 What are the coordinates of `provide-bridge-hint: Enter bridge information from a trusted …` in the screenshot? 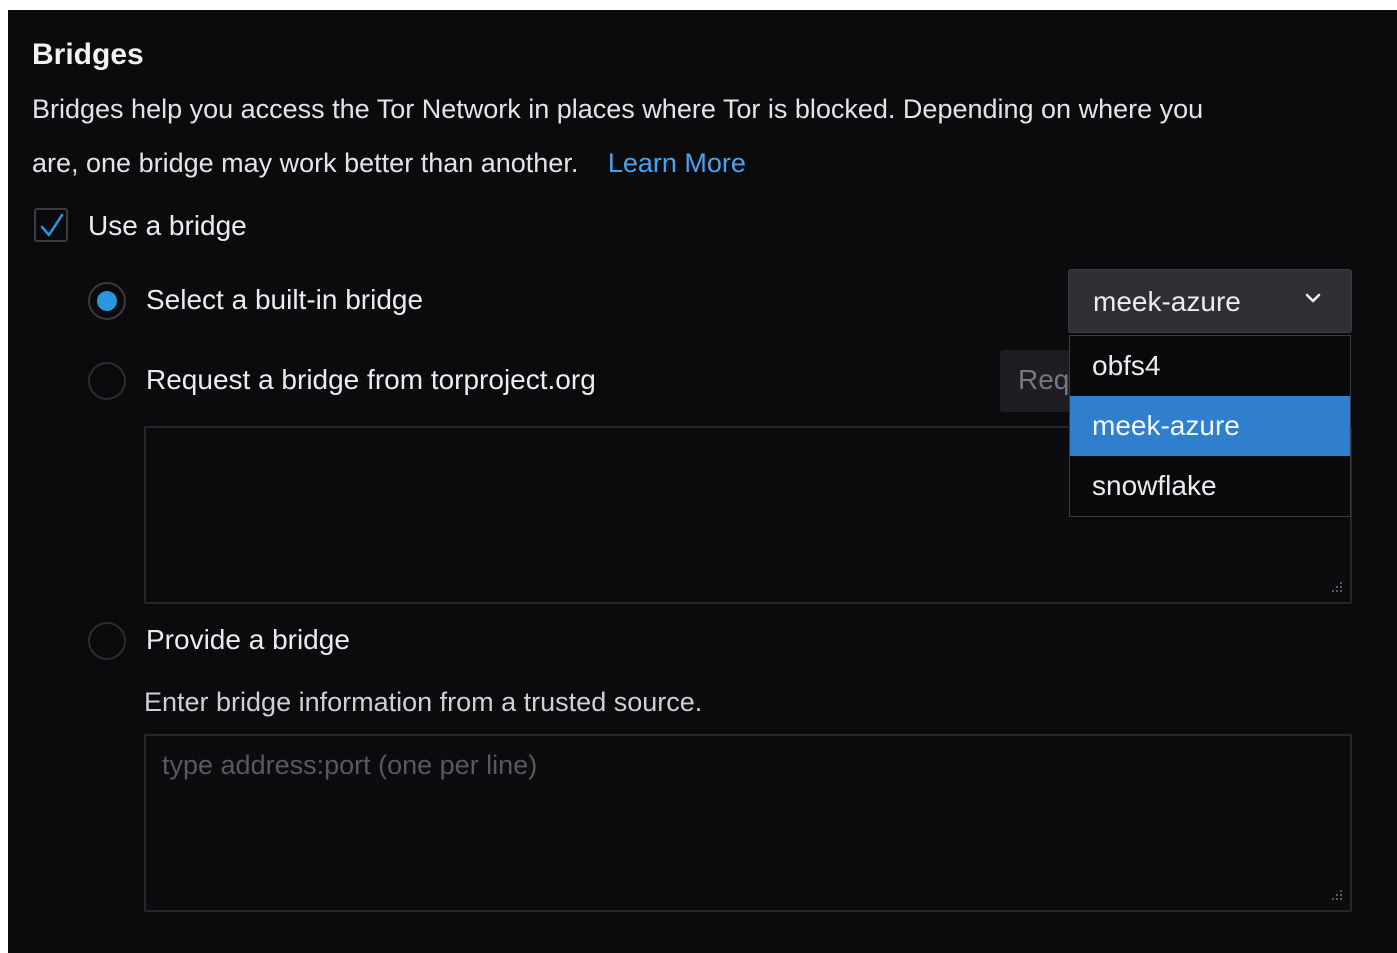 It's located at (423, 702).